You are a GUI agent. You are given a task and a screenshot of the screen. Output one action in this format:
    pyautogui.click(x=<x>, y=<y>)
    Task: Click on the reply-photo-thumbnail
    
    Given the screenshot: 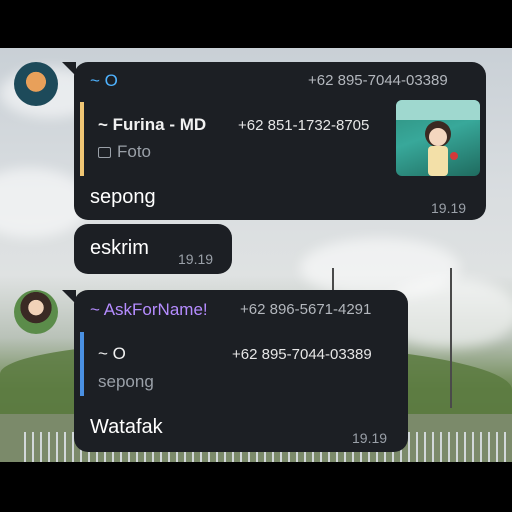 What is the action you would take?
    pyautogui.click(x=438, y=138)
    